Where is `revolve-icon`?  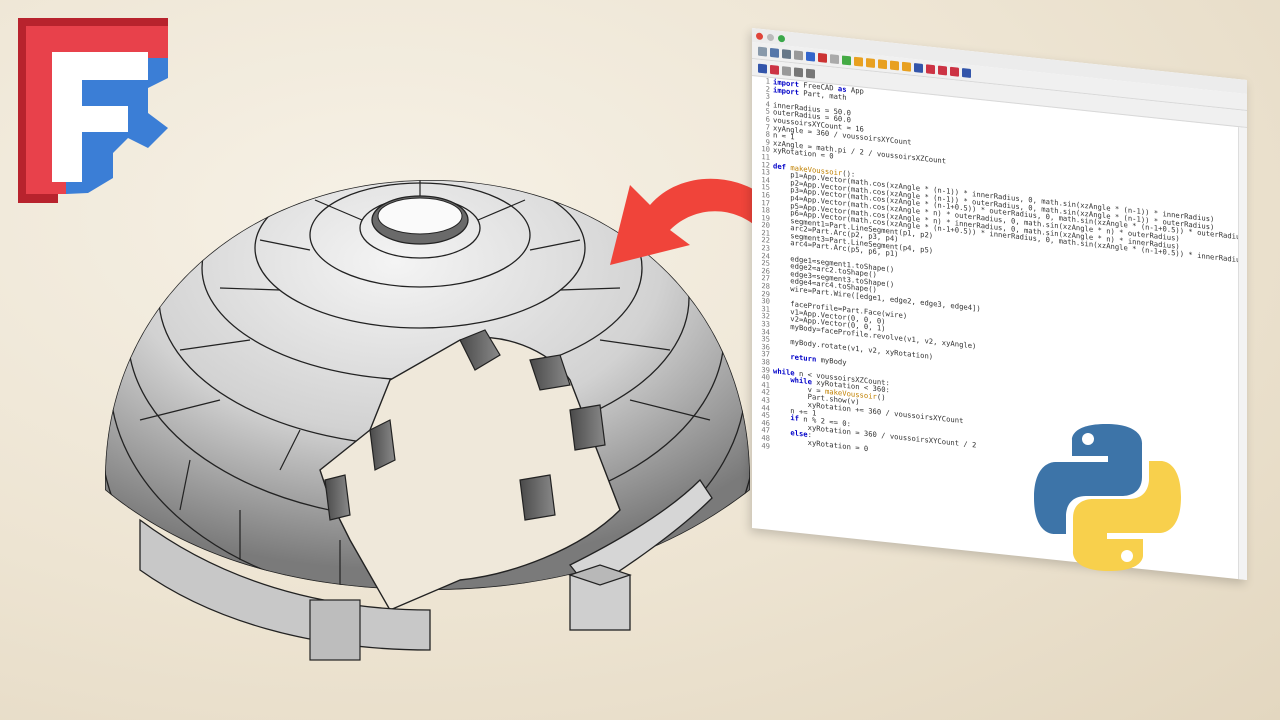 revolve-icon is located at coordinates (762, 68).